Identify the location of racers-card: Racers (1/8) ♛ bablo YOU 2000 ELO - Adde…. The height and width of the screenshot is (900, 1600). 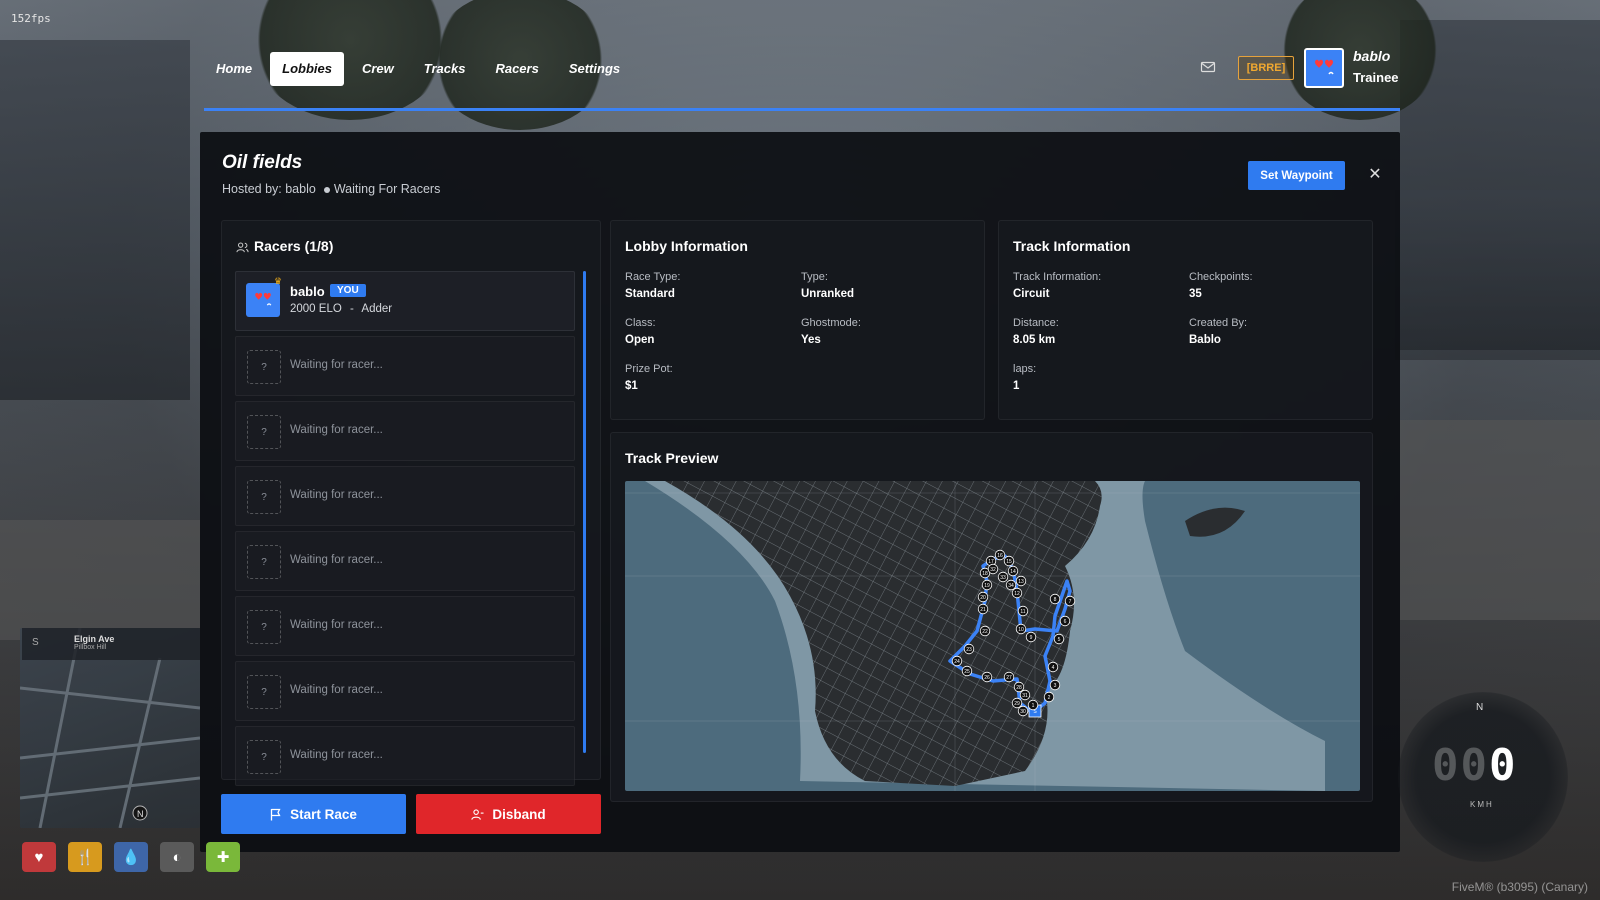
(411, 503).